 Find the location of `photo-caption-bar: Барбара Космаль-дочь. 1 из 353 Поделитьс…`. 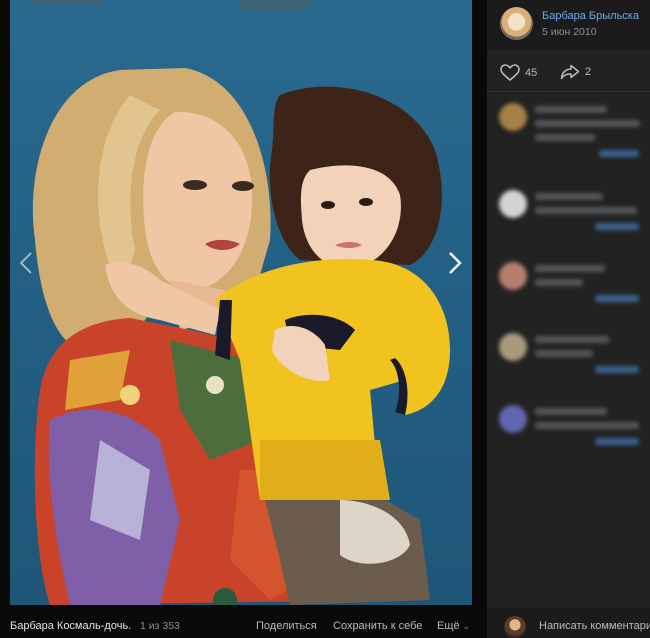

photo-caption-bar: Барбара Космаль-дочь. 1 из 353 Поделитьс… is located at coordinates (243, 625).